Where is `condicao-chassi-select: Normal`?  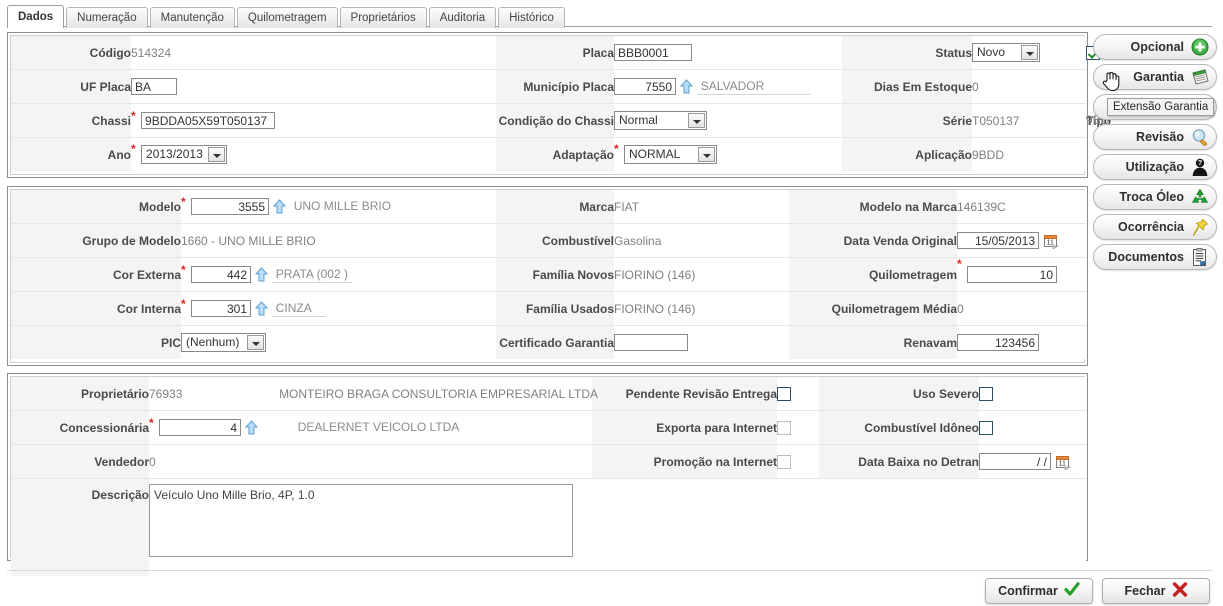
condicao-chassi-select: Normal is located at coordinates (660, 120).